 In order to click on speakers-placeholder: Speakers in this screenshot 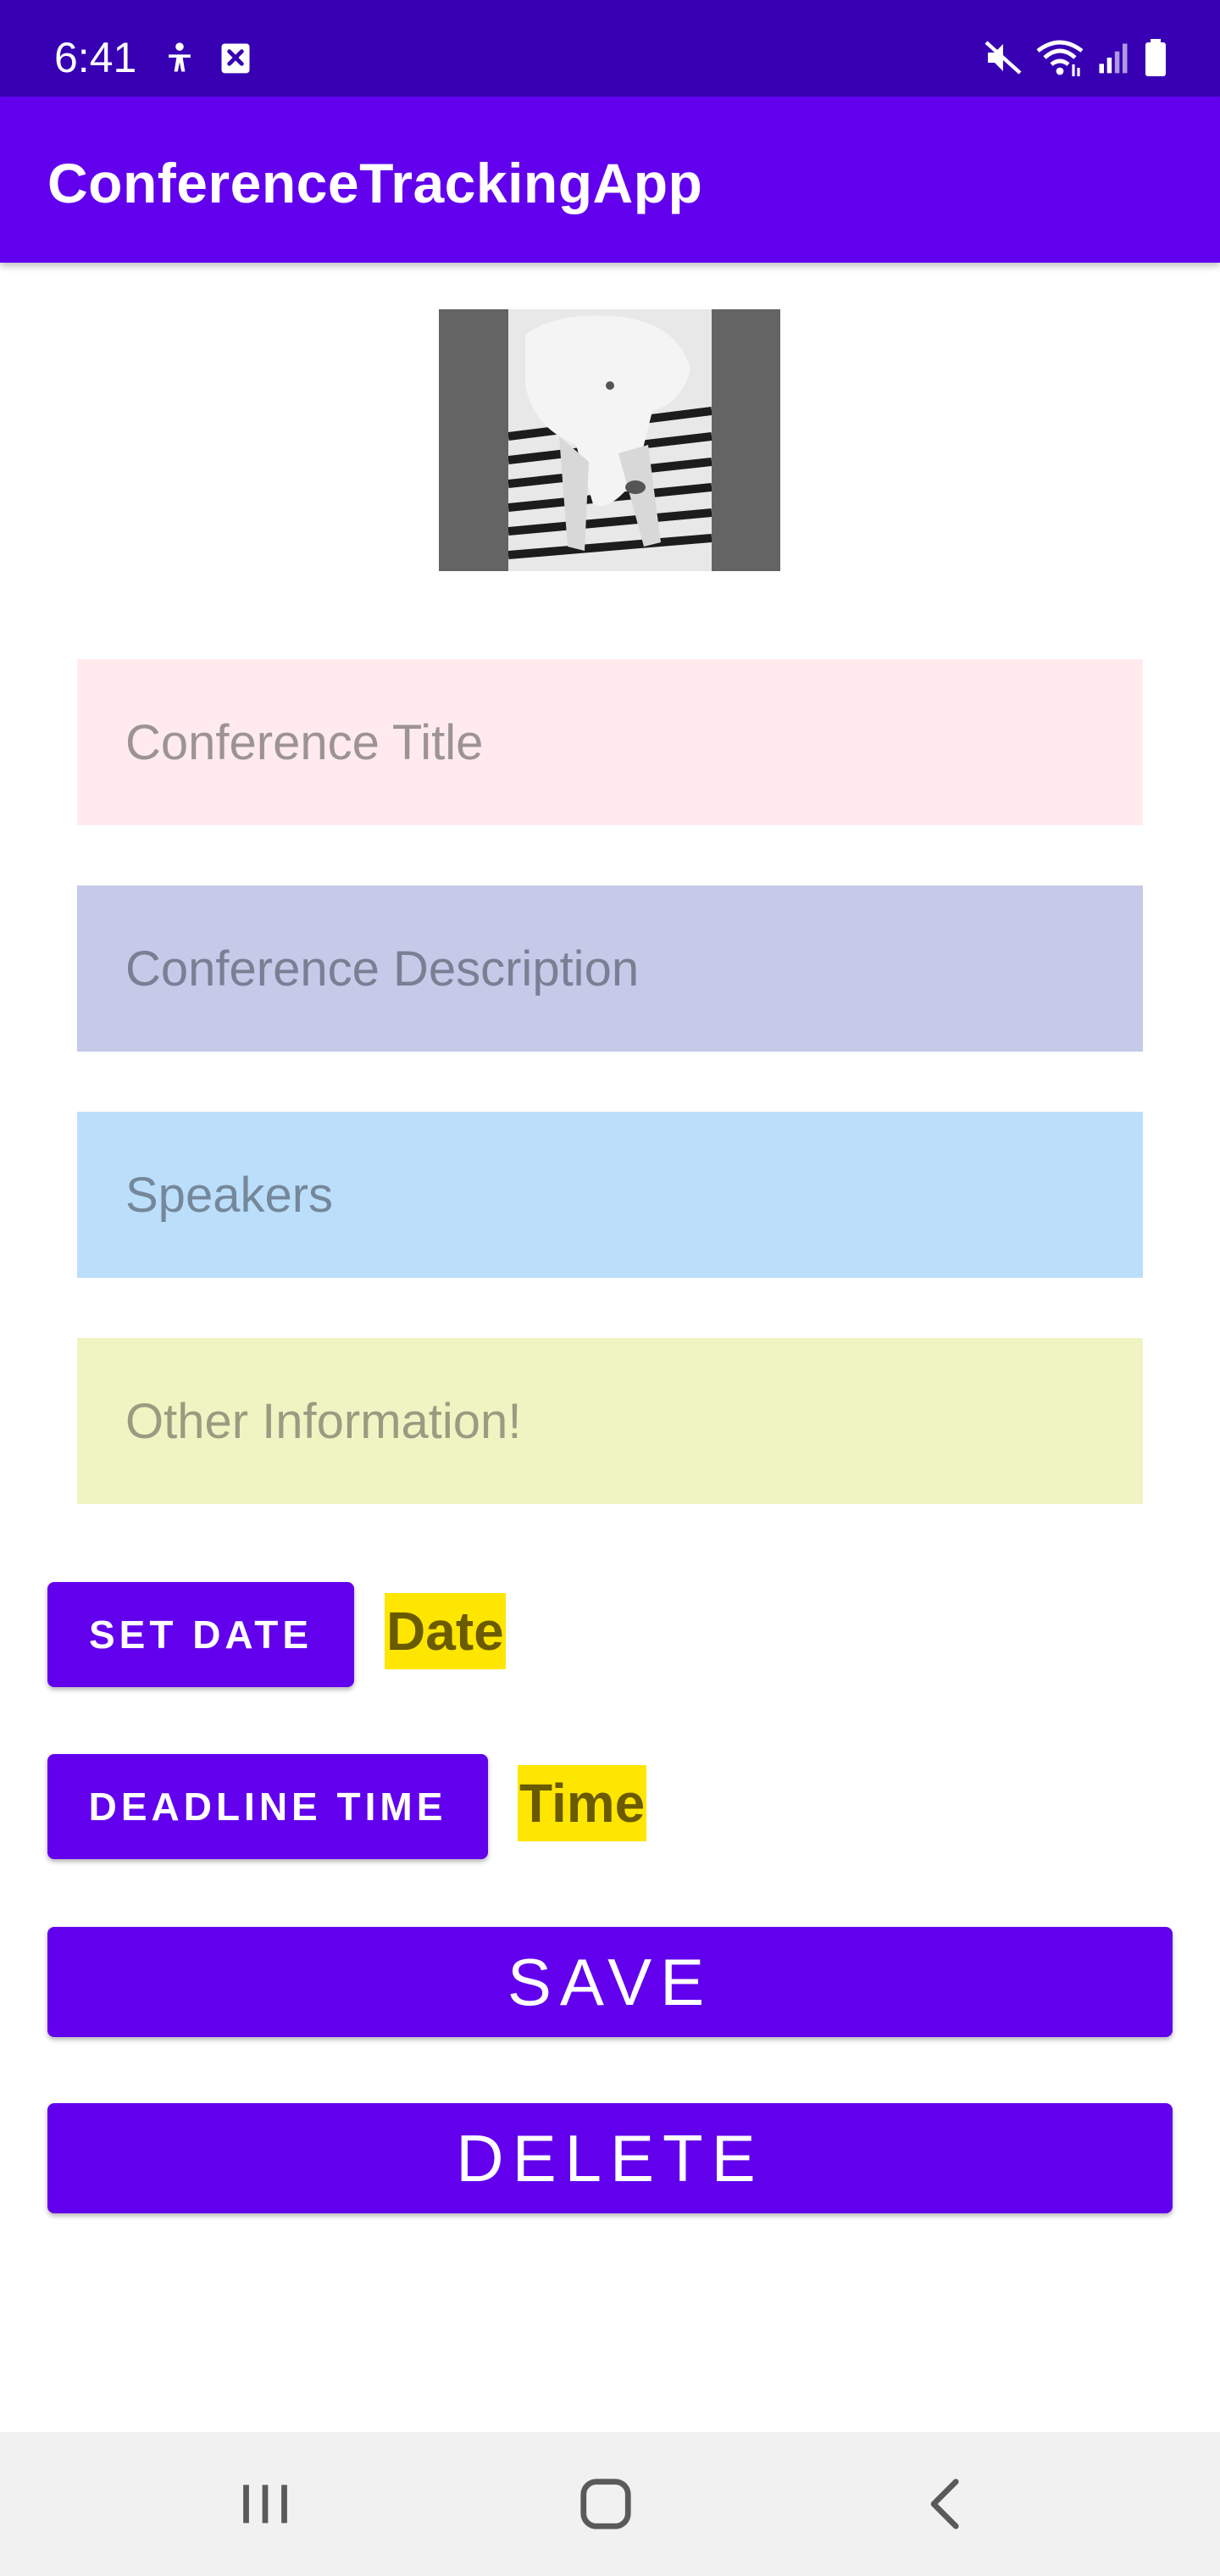, I will do `click(229, 1195)`.